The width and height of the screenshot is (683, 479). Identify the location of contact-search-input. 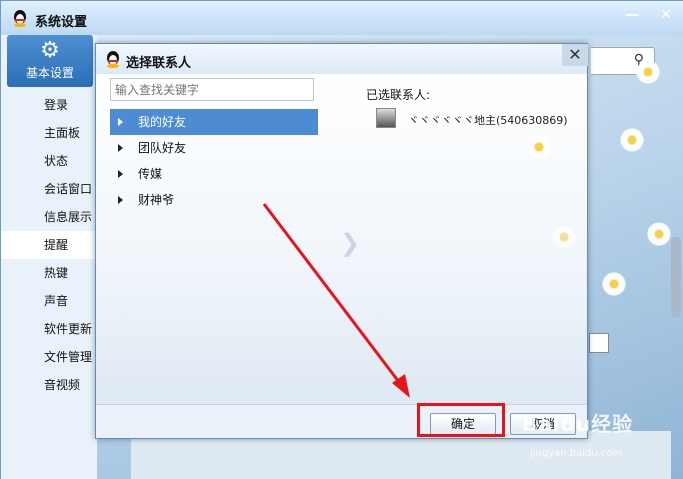
(212, 89).